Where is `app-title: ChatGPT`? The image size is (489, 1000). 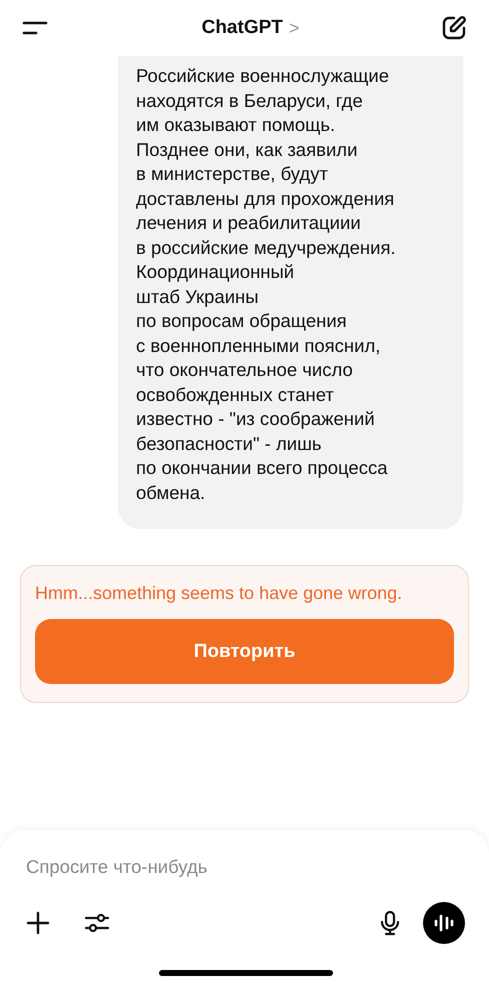 app-title: ChatGPT is located at coordinates (242, 28).